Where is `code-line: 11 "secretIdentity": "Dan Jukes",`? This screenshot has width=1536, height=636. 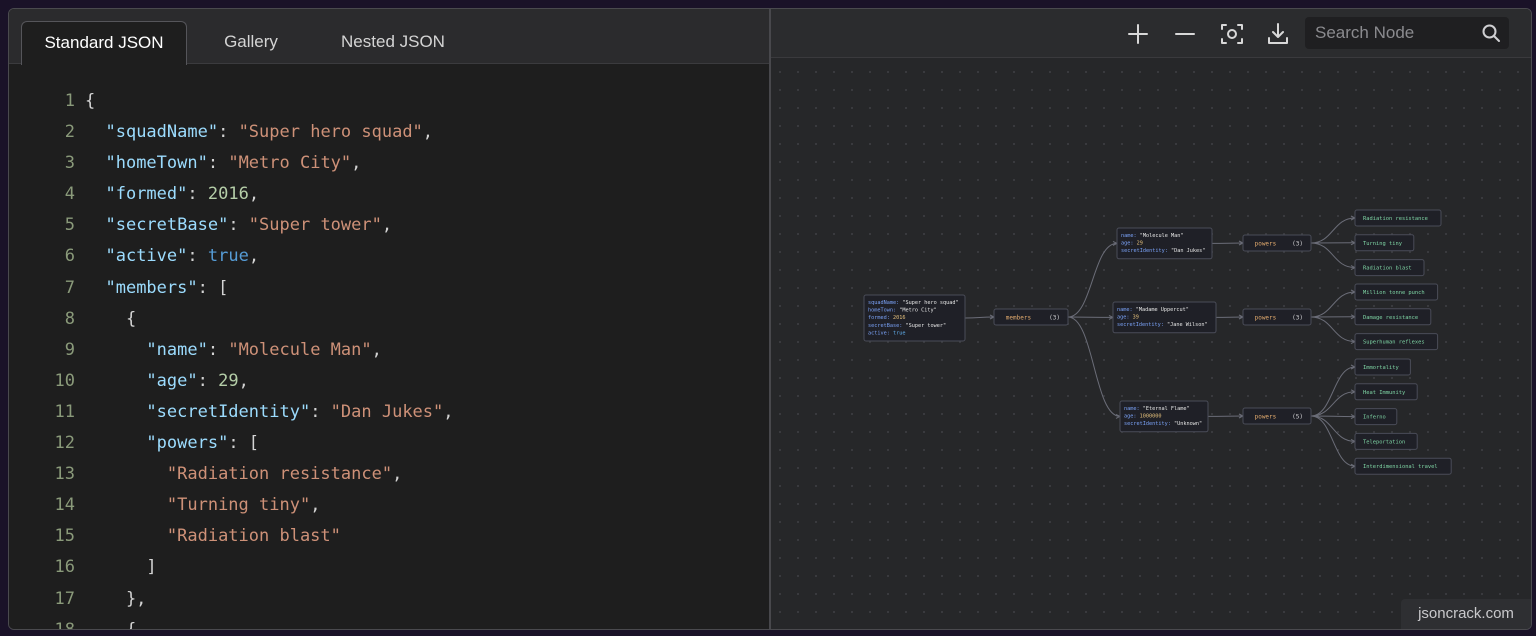 code-line: 11 "secretIdentity": "Dan Jukes", is located at coordinates (389, 412).